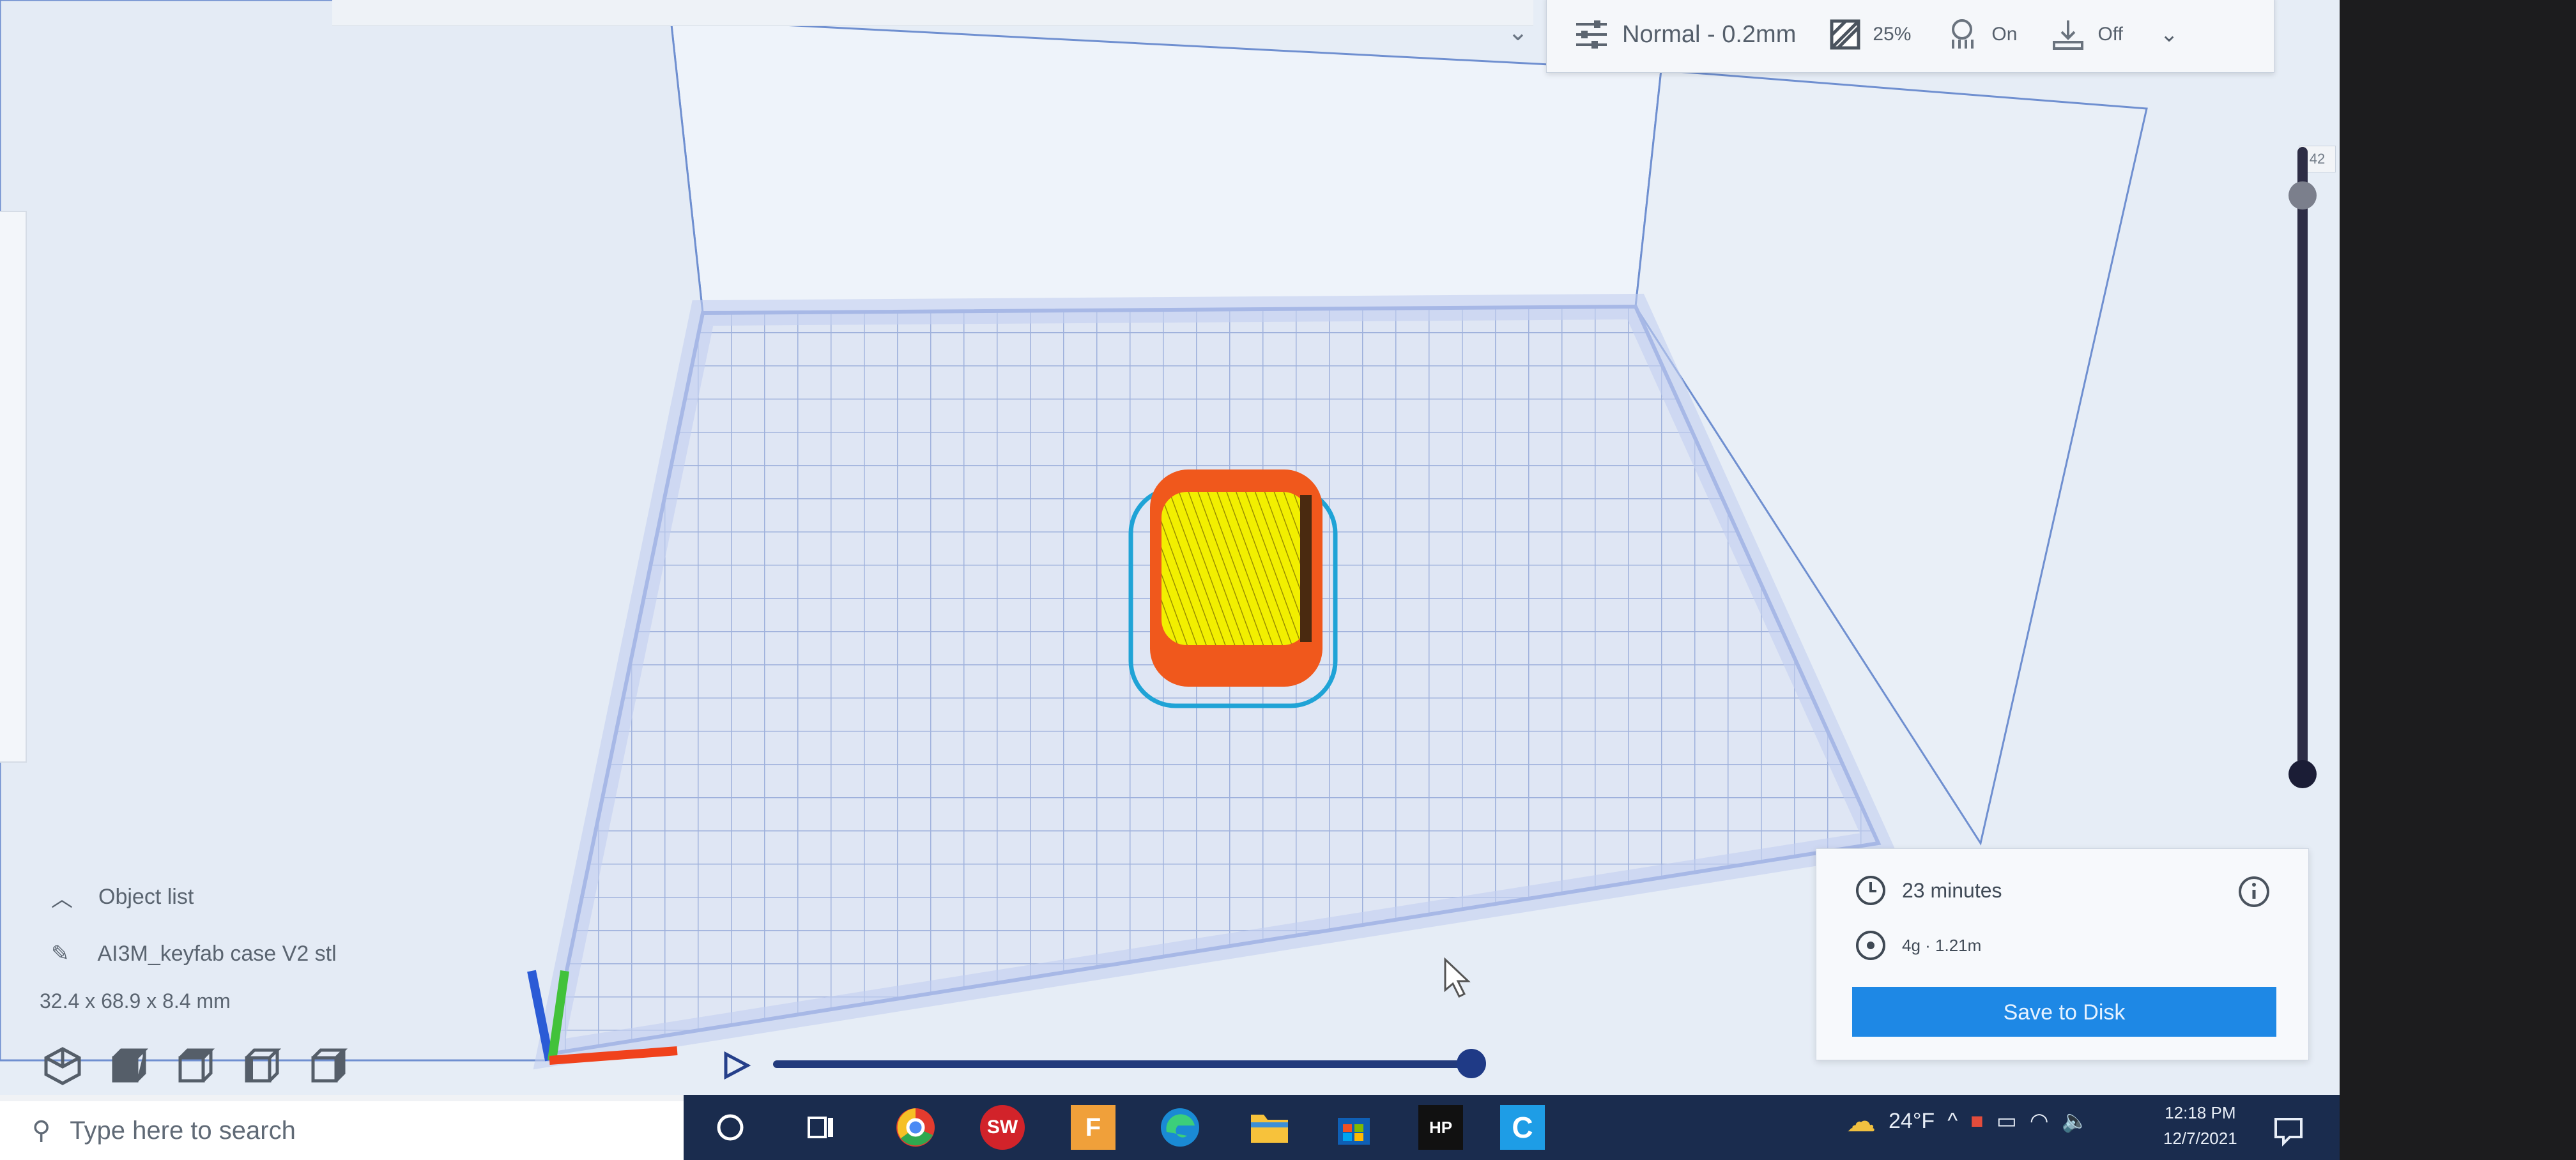 The height and width of the screenshot is (1160, 2576). Describe the element at coordinates (13, 487) in the screenshot. I see `left-tool-panel` at that location.